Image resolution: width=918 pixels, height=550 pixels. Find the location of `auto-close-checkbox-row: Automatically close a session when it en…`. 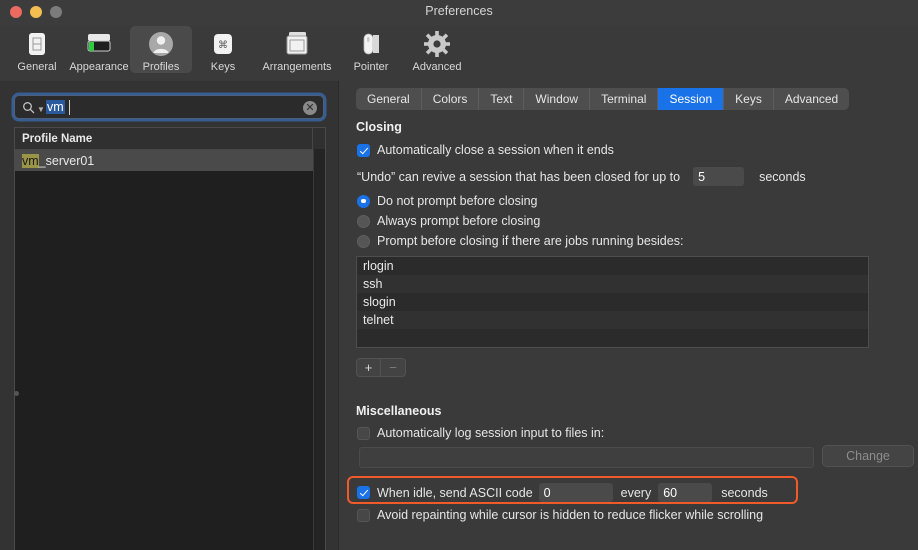

auto-close-checkbox-row: Automatically close a session when it en… is located at coordinates (485, 150).